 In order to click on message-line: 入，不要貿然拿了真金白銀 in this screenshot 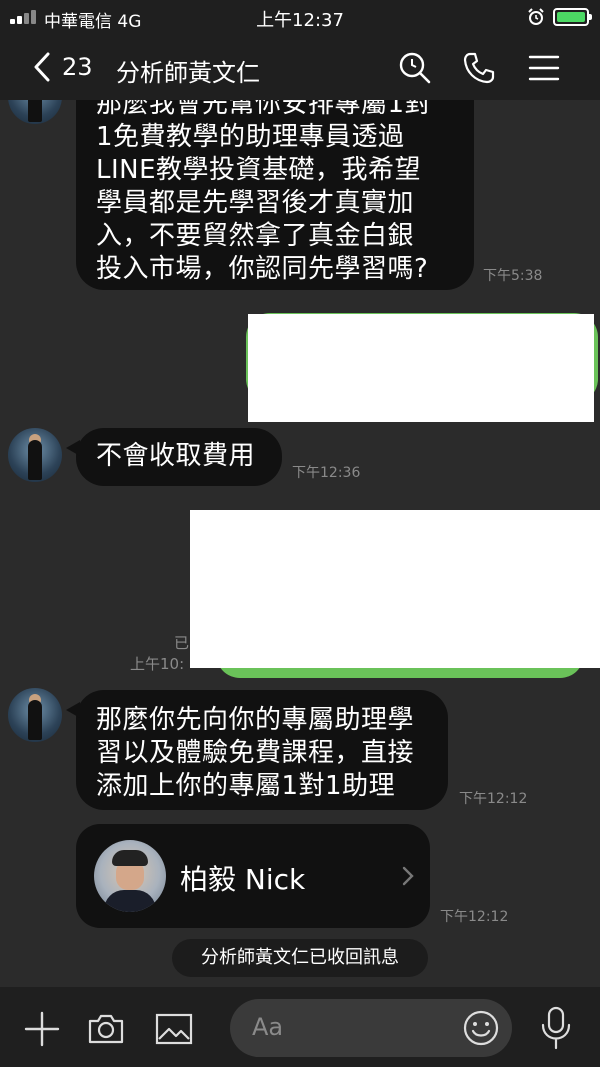, I will do `click(255, 236)`.